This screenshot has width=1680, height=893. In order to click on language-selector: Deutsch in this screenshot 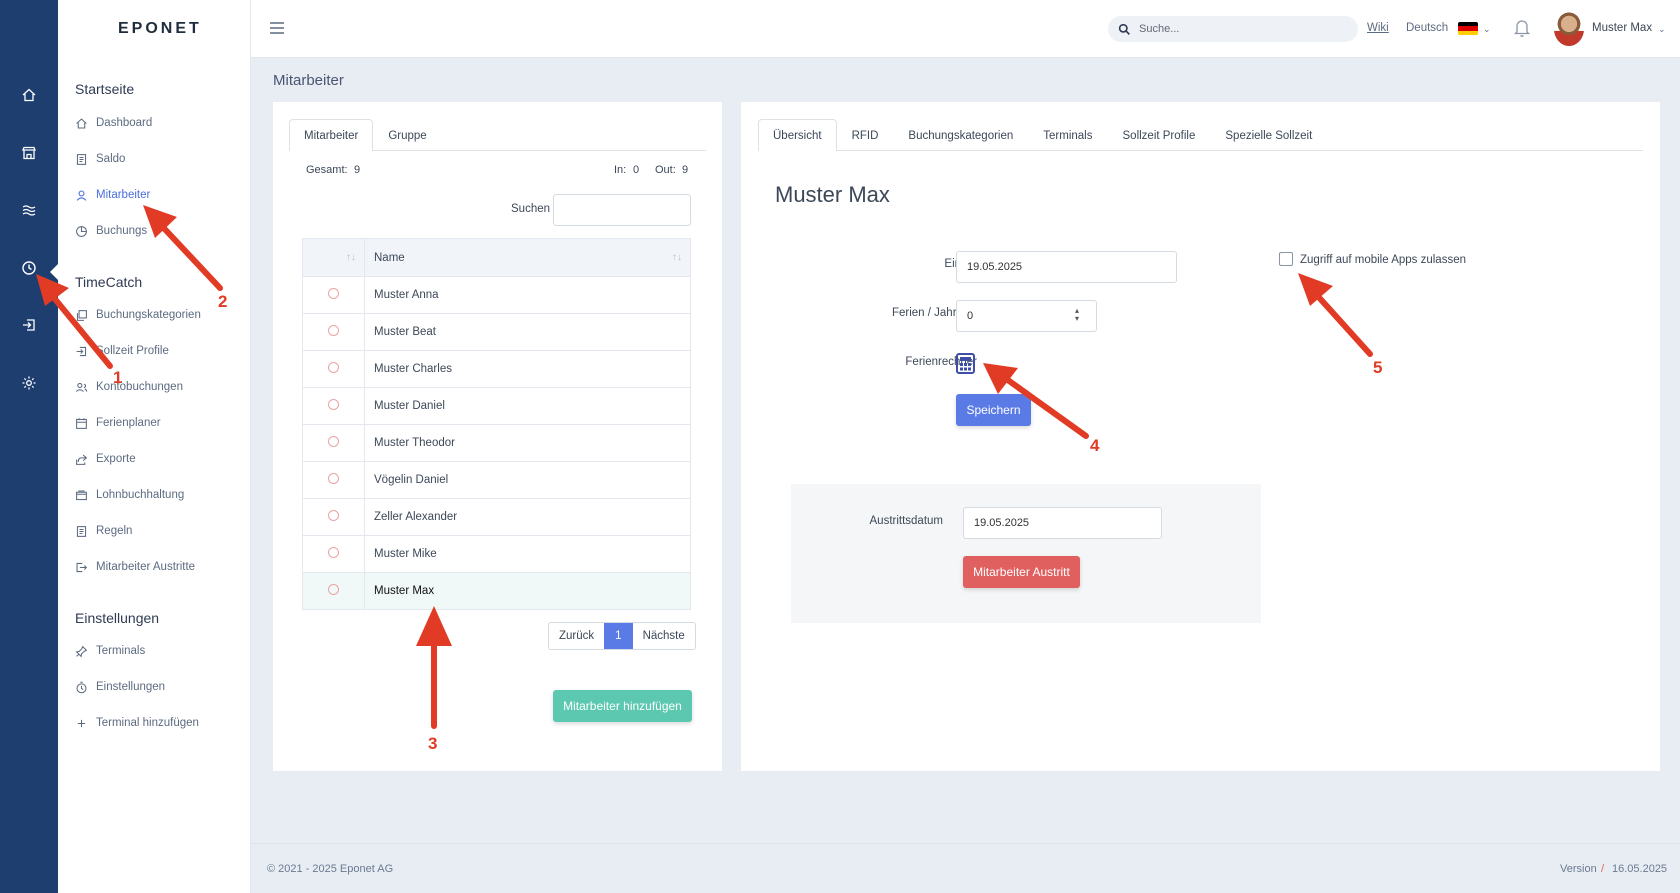, I will do `click(1427, 28)`.